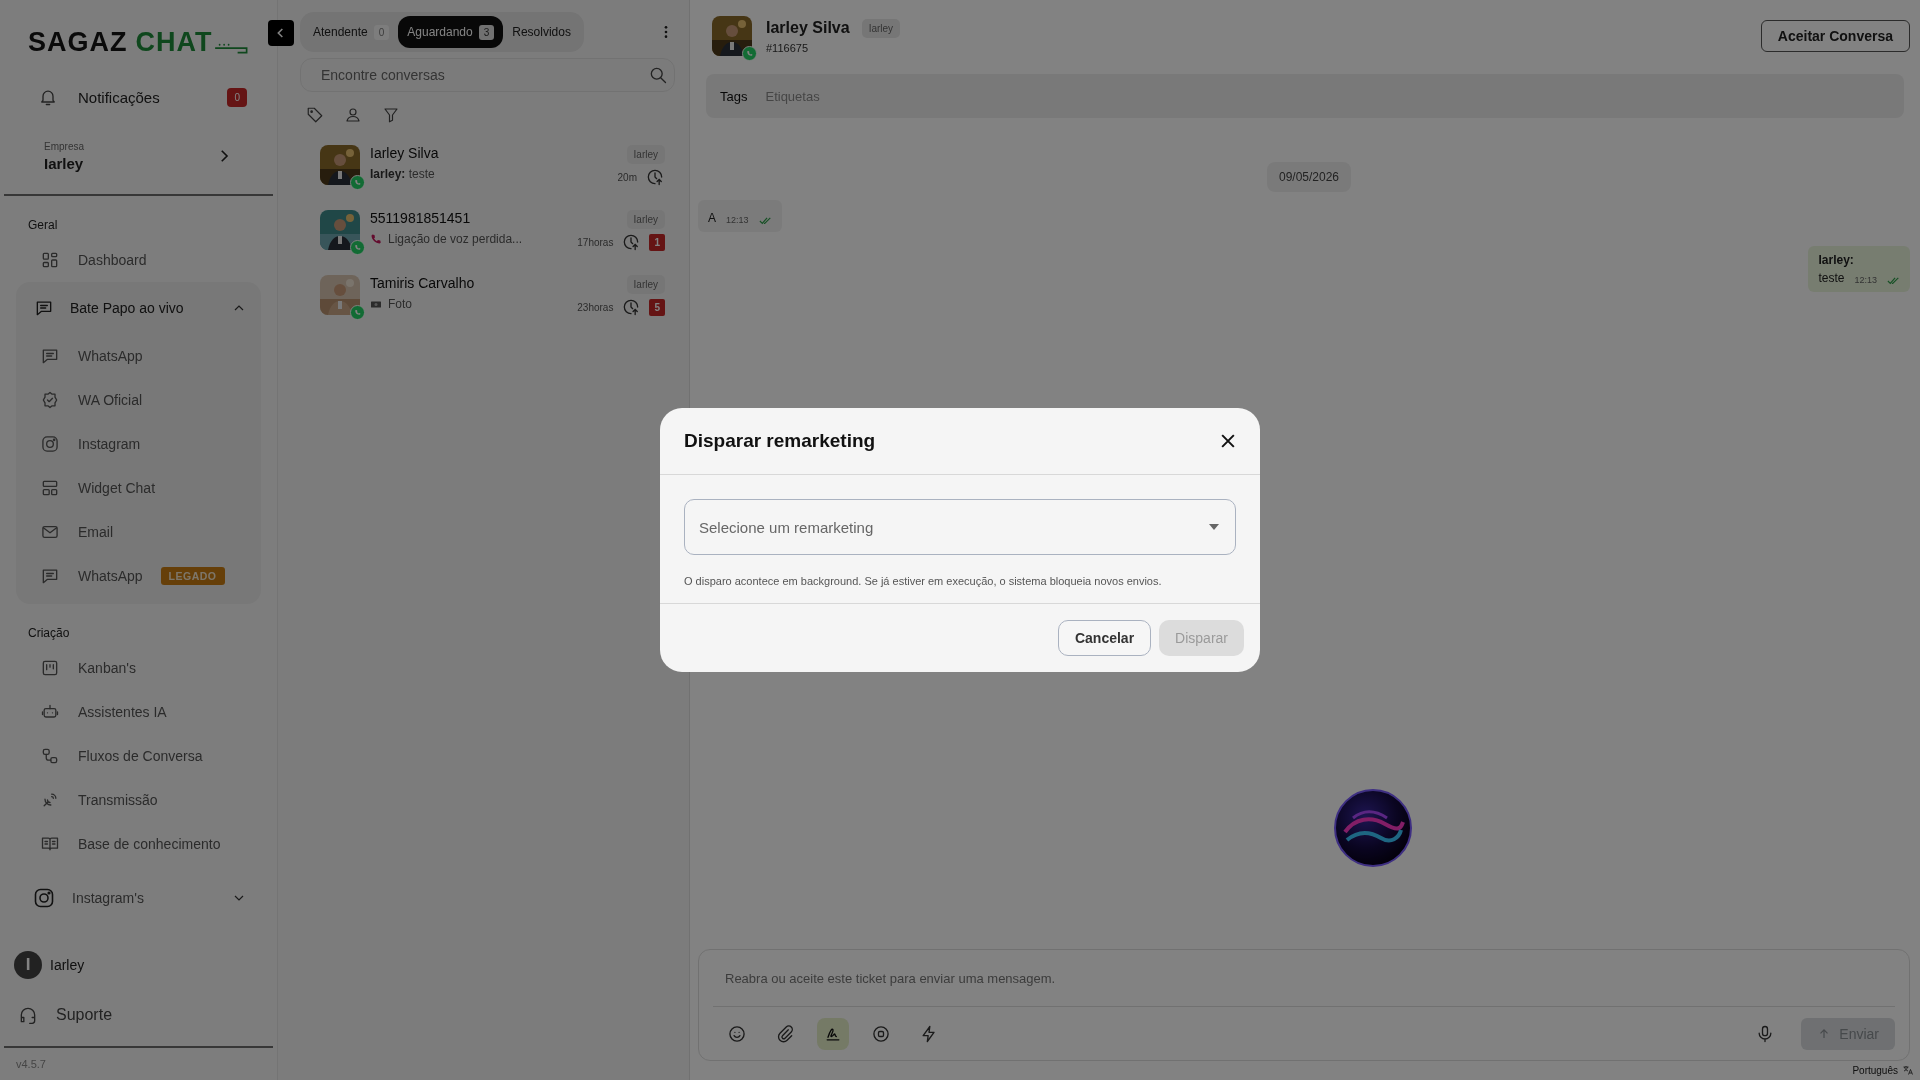 The height and width of the screenshot is (1080, 1920). I want to click on paperclip-icon, so click(785, 1033).